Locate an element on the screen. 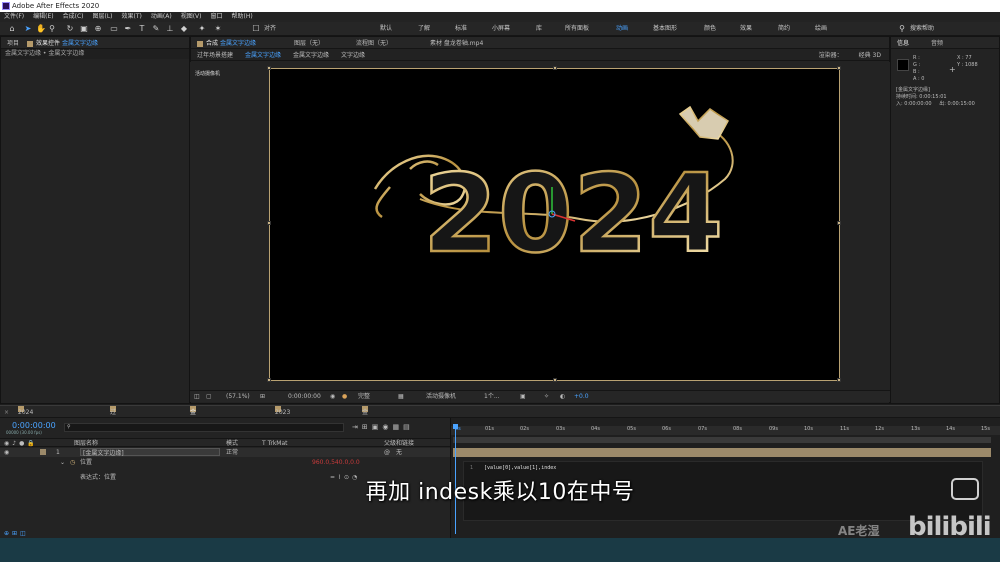 Image resolution: width=1000 pixels, height=562 pixels. puppet-tool-icon: ✶ is located at coordinates (218, 29).